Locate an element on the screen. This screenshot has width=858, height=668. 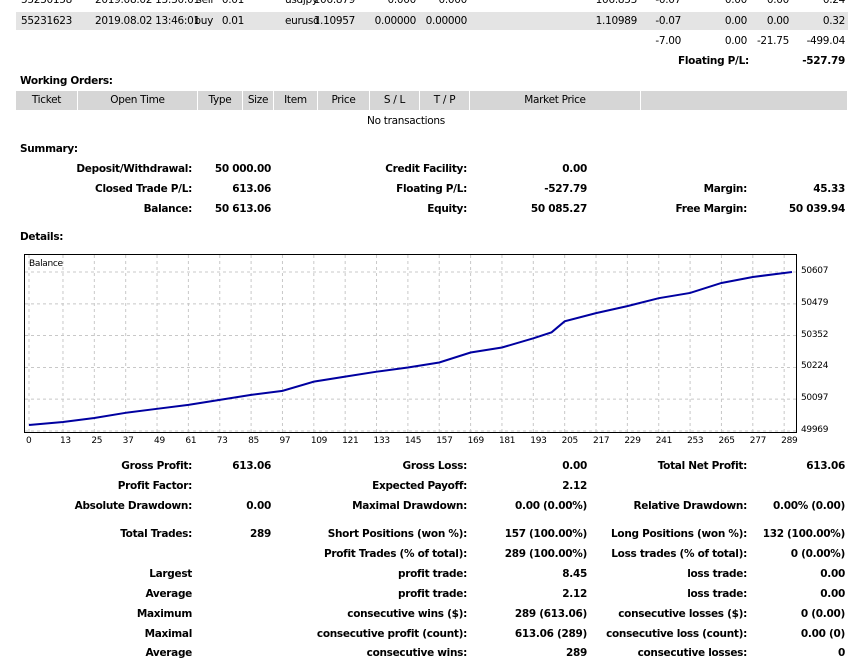
x-tick-label: 121 is located at coordinates (350, 441).